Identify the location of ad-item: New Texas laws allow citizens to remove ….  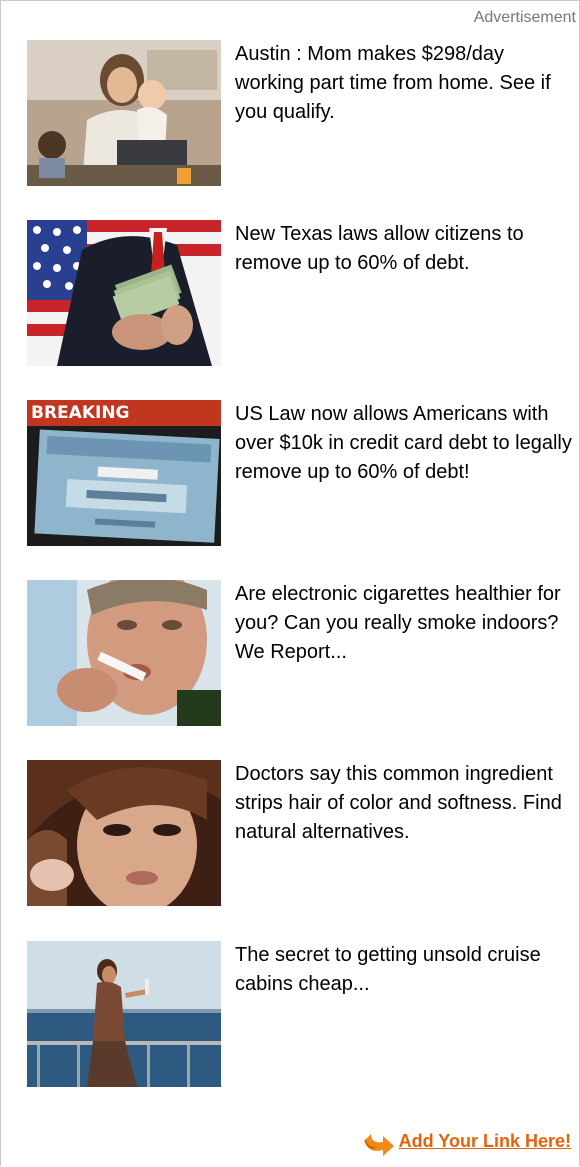
(299, 294).